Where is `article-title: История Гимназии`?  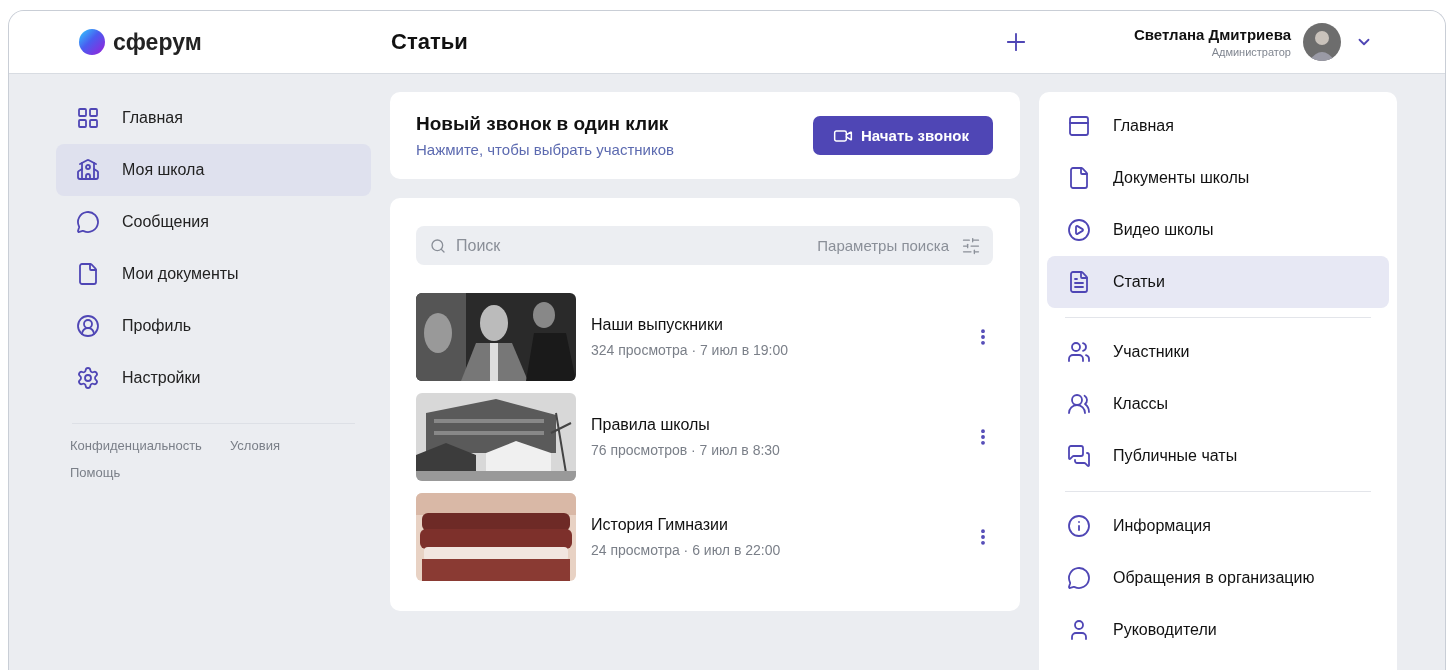
article-title: История Гимназии is located at coordinates (782, 525).